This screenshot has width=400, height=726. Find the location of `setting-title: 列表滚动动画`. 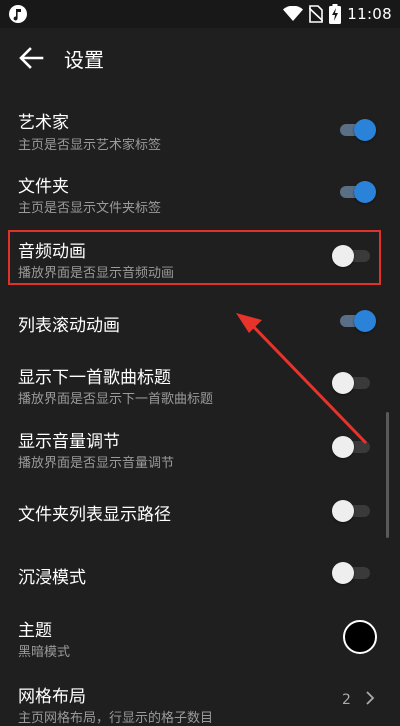

setting-title: 列表滚动动画 is located at coordinates (69, 326).